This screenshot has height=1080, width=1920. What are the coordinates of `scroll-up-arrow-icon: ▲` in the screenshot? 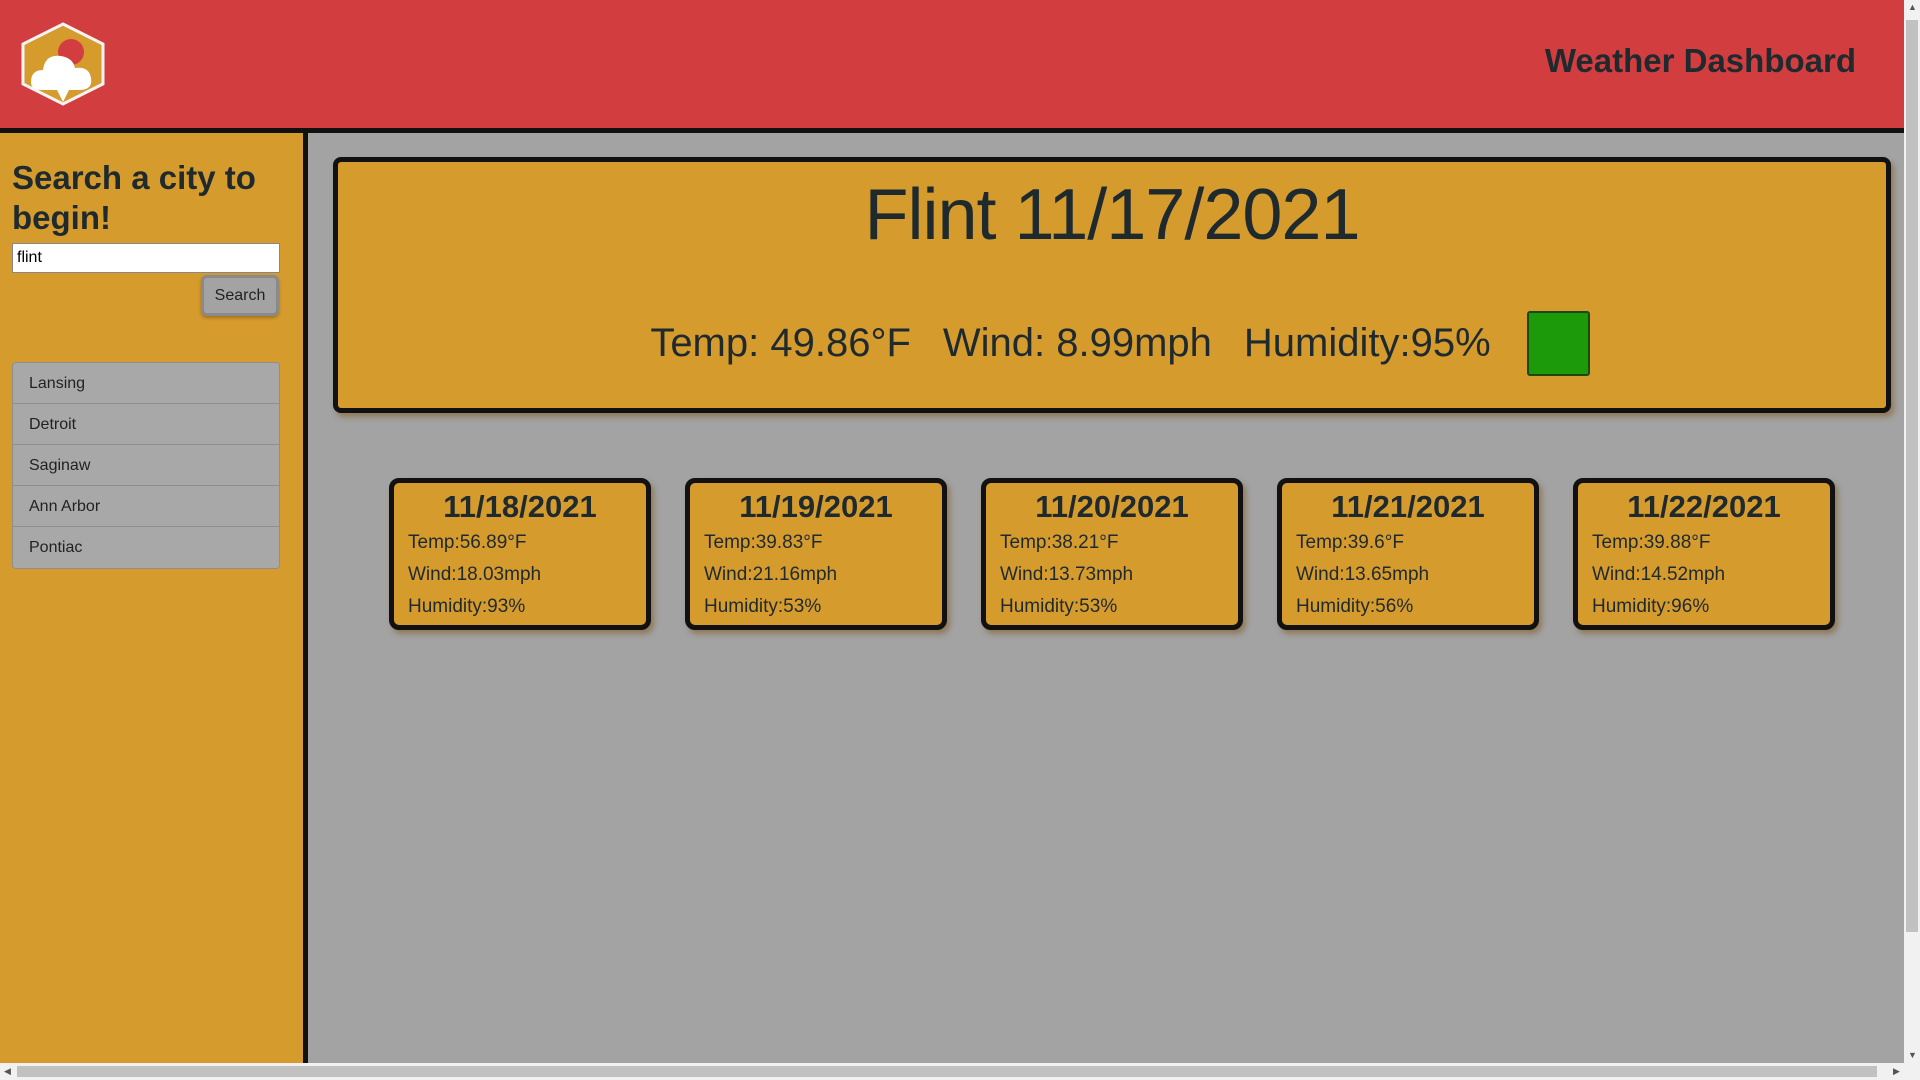 It's located at (1912, 7).